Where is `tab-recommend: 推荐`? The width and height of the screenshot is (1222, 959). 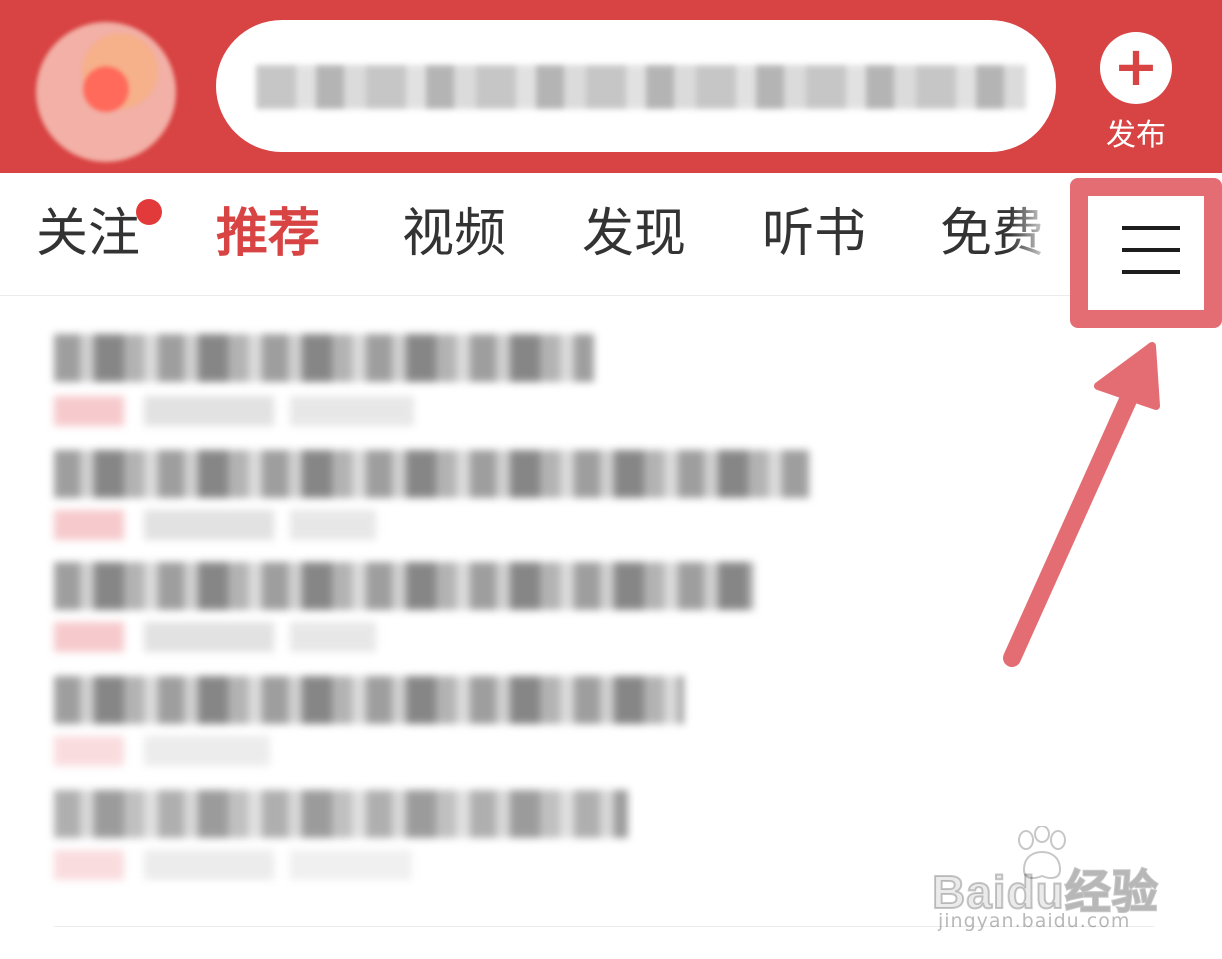 tab-recommend: 推荐 is located at coordinates (268, 234).